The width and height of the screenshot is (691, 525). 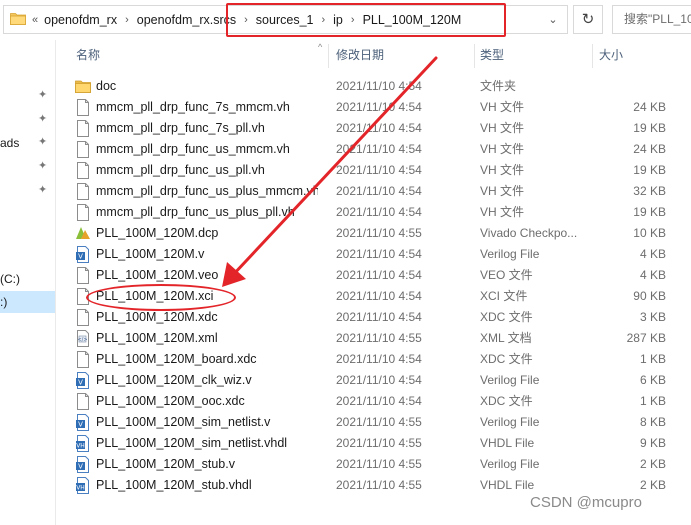 I want to click on file-name: mmcm_pll_drp_func_7s_pll.vh, so click(x=180, y=128).